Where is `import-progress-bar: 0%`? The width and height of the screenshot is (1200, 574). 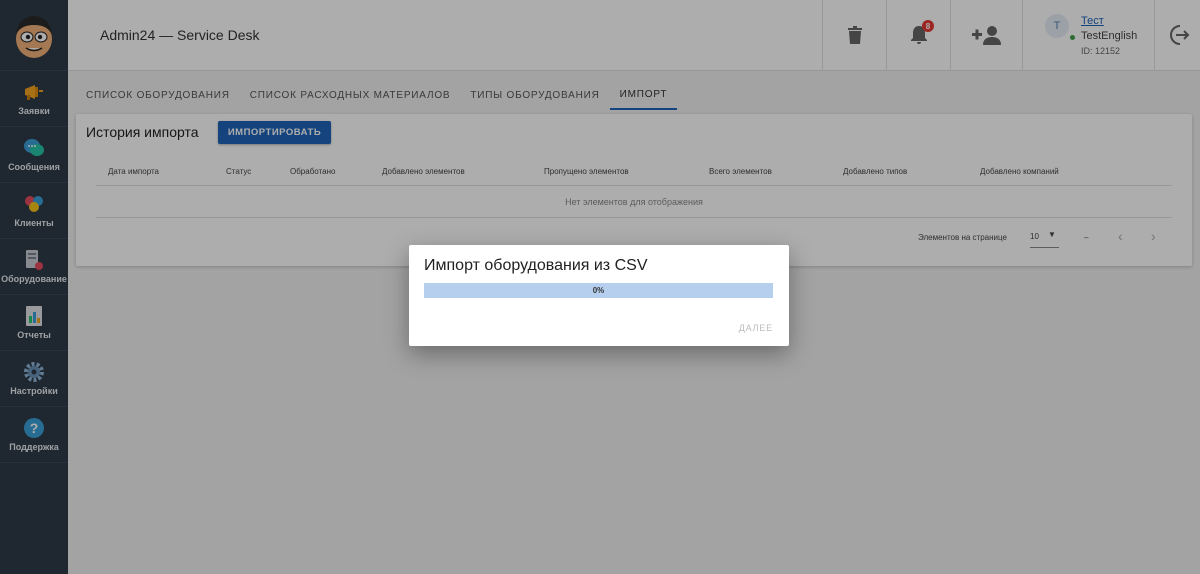
import-progress-bar: 0% is located at coordinates (598, 290).